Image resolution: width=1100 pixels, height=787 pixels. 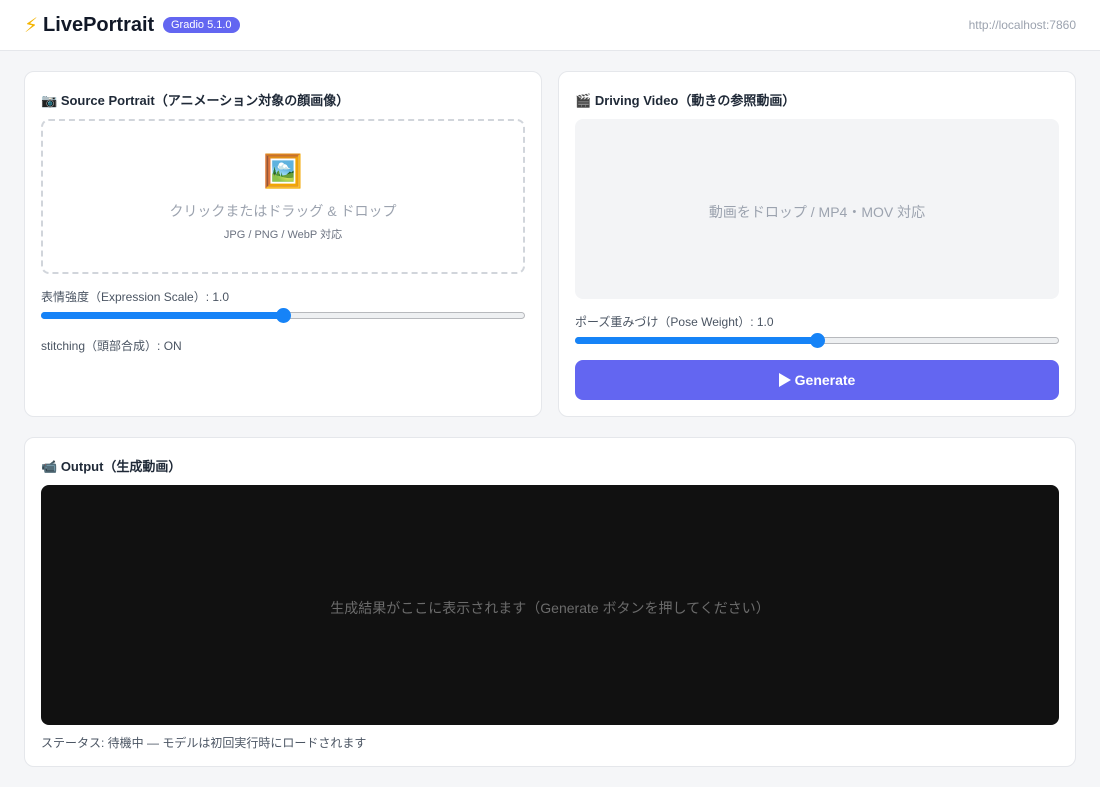 I want to click on expression-scale-label: 表情強度（Expression Scale）: 1.0, so click(x=135, y=297).